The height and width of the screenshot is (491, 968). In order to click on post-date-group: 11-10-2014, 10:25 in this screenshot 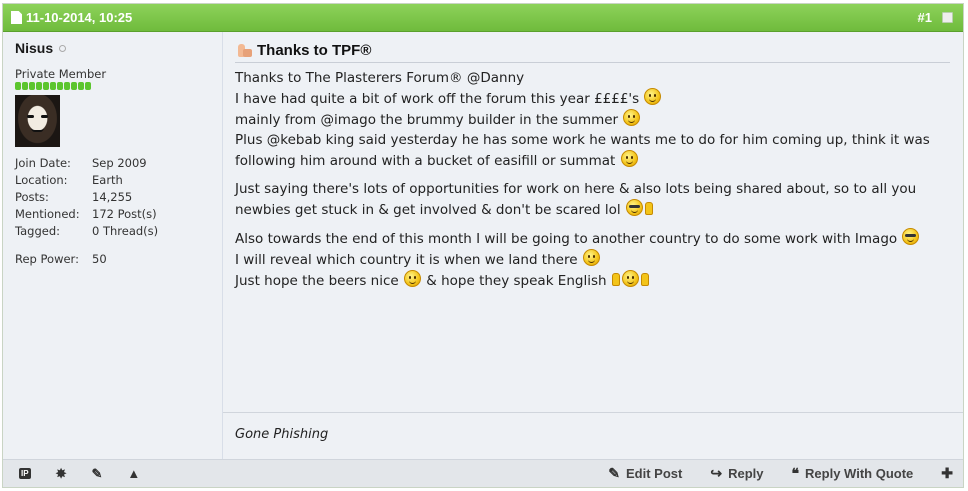, I will do `click(71, 17)`.